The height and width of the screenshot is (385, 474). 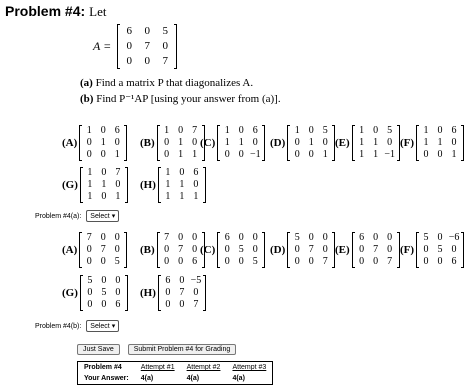 What do you see at coordinates (255, 154) in the screenshot?
I see `matrix-entry: −1` at bounding box center [255, 154].